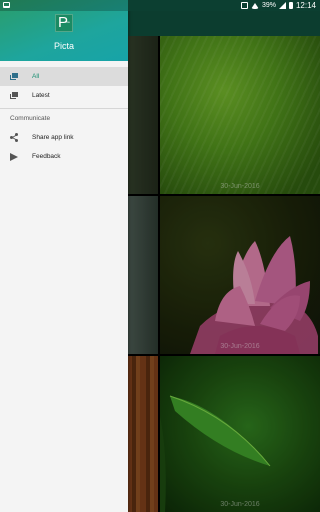 Image resolution: width=320 pixels, height=512 pixels. I want to click on battery-icon, so click(290, 5).